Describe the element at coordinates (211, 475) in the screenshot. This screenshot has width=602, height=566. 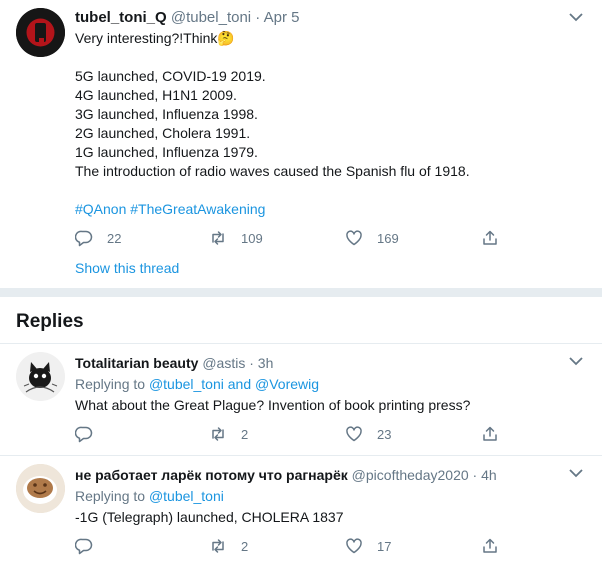
I see `display-name: не работает ларёк потому что рагнарёк` at that location.